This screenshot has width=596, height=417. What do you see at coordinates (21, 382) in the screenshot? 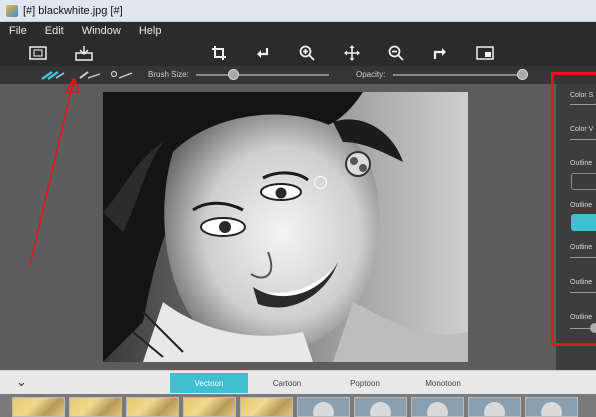
I see `chevron-down-icon: ⌄` at bounding box center [21, 382].